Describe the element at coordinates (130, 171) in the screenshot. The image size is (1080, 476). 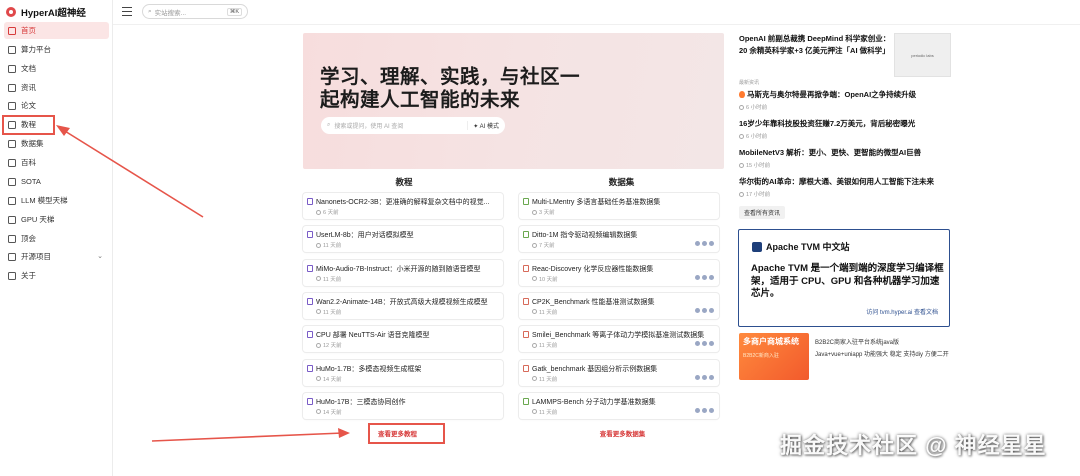
I see `annotation-arrow-up` at that location.